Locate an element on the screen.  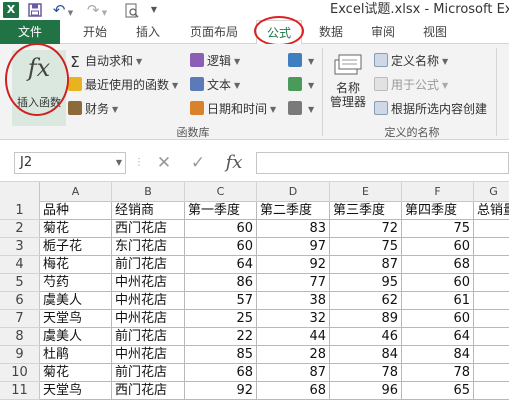
table-cell: 栀子花 is located at coordinates (76, 247).